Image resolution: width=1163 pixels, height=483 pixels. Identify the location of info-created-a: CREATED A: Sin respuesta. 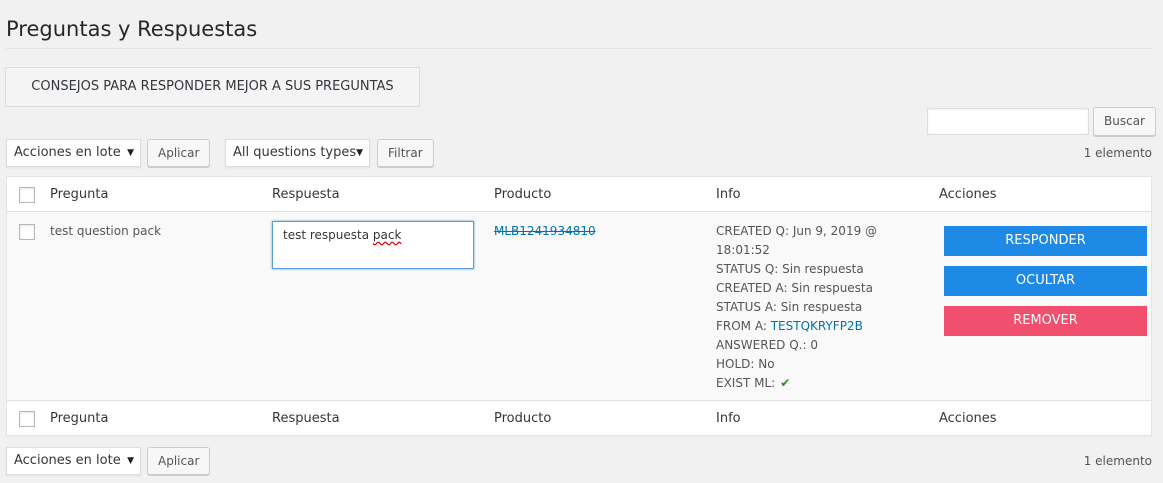
(794, 288).